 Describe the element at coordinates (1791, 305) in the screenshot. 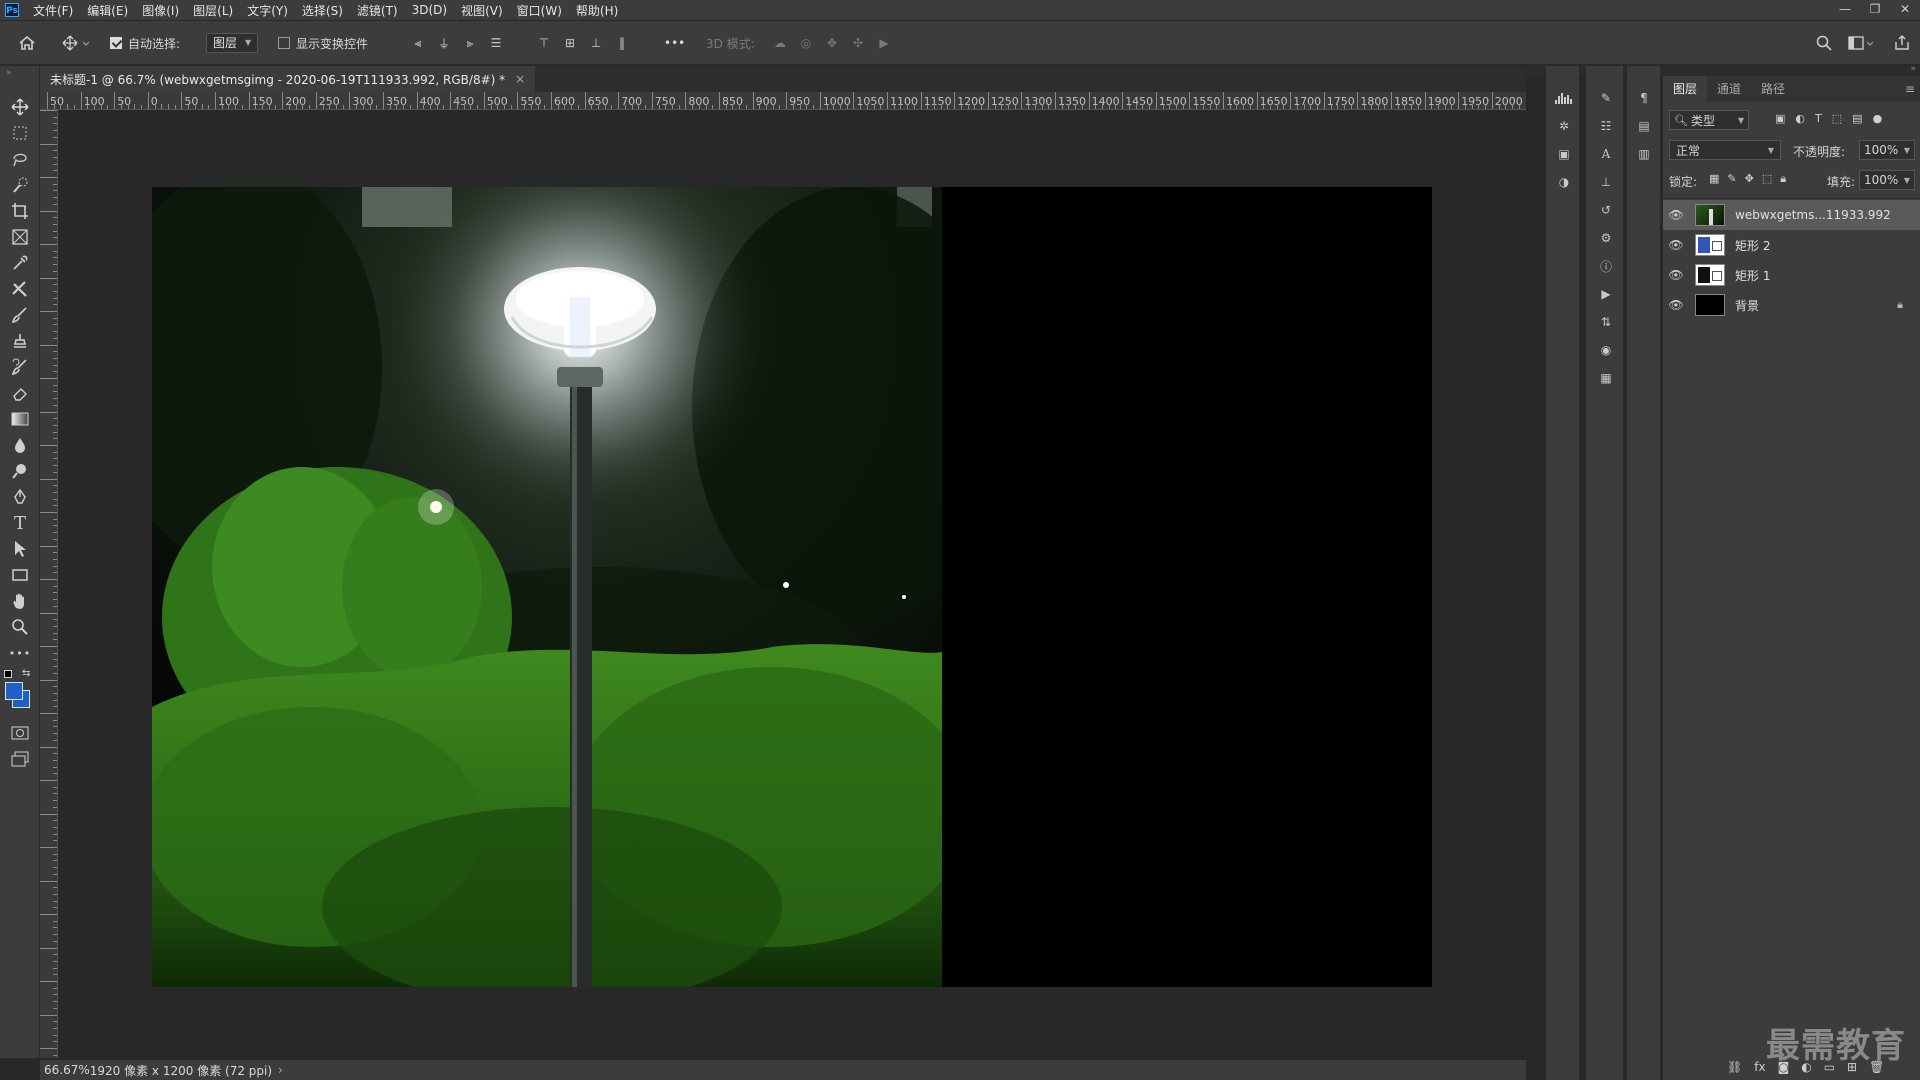

I see `layer-row: 👁︎ 背景 🔒︎` at that location.